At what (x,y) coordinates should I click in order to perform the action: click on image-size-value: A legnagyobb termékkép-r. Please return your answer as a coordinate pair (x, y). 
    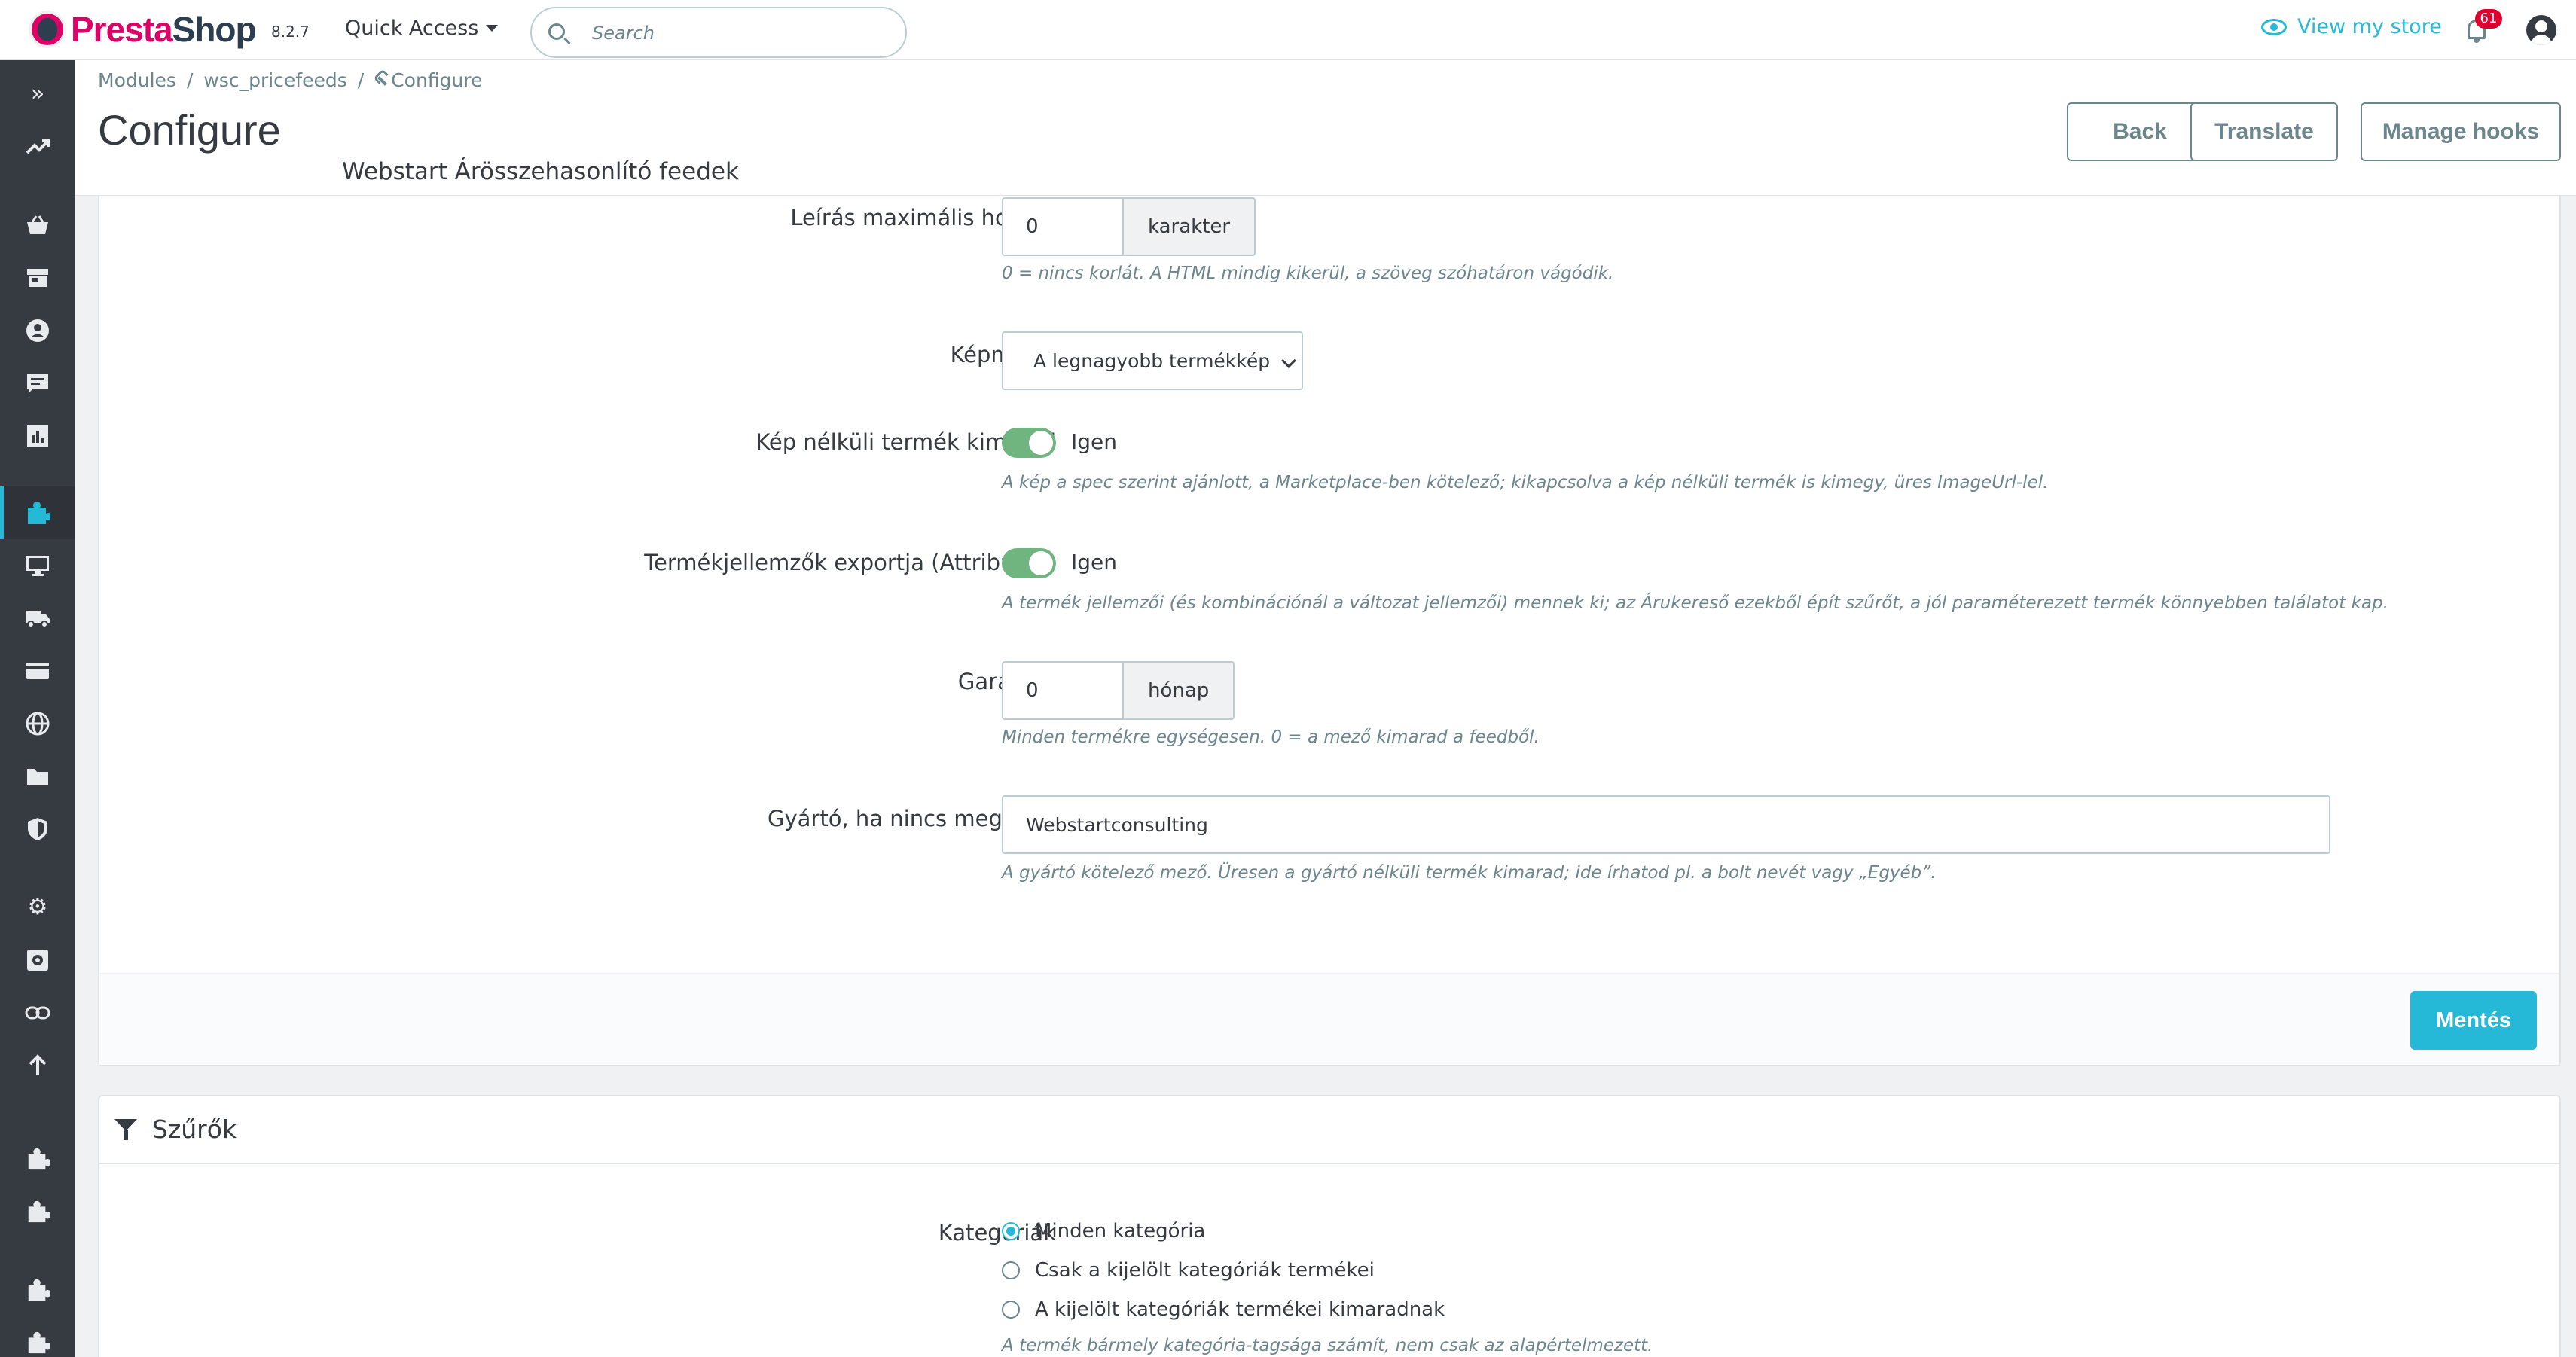
    Looking at the image, I should click on (1159, 360).